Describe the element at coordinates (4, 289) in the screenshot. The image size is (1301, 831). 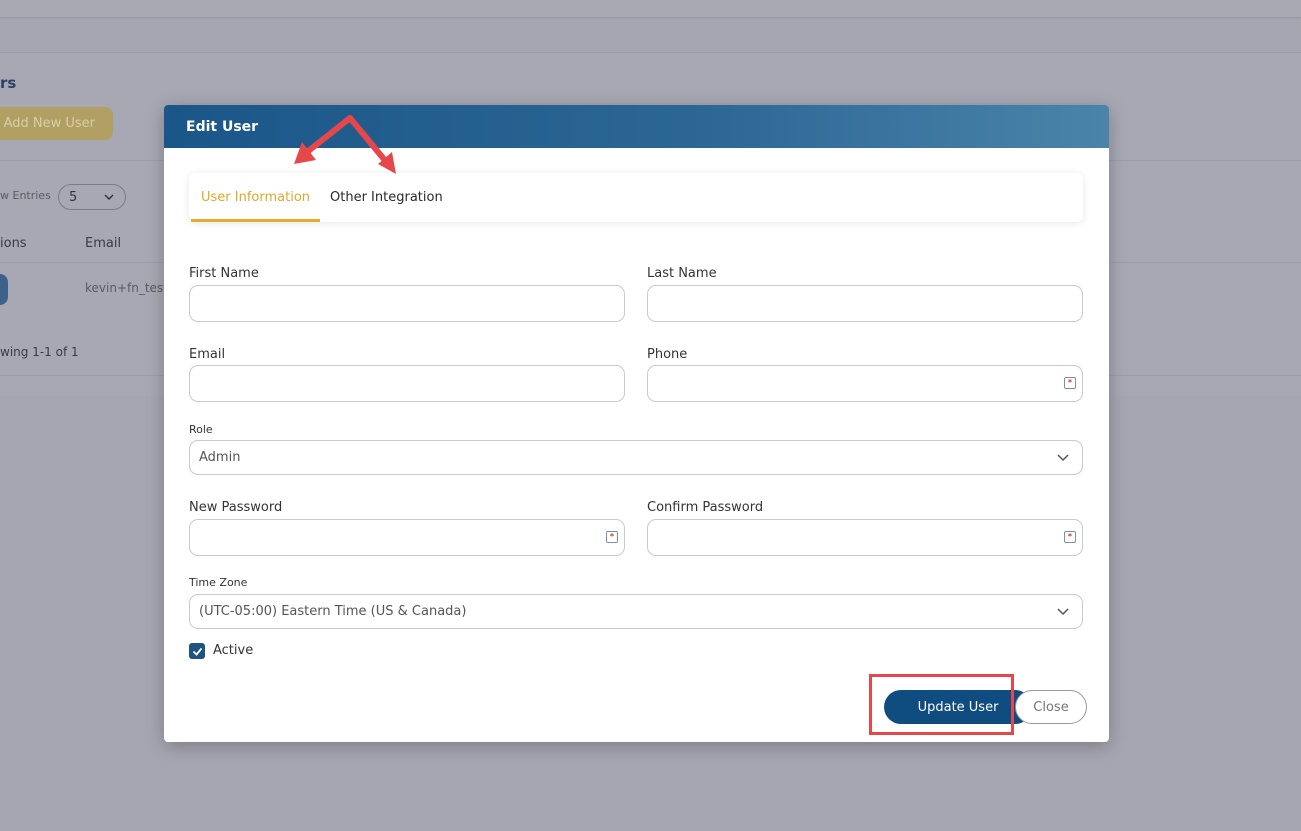
I see `row-action-button` at that location.